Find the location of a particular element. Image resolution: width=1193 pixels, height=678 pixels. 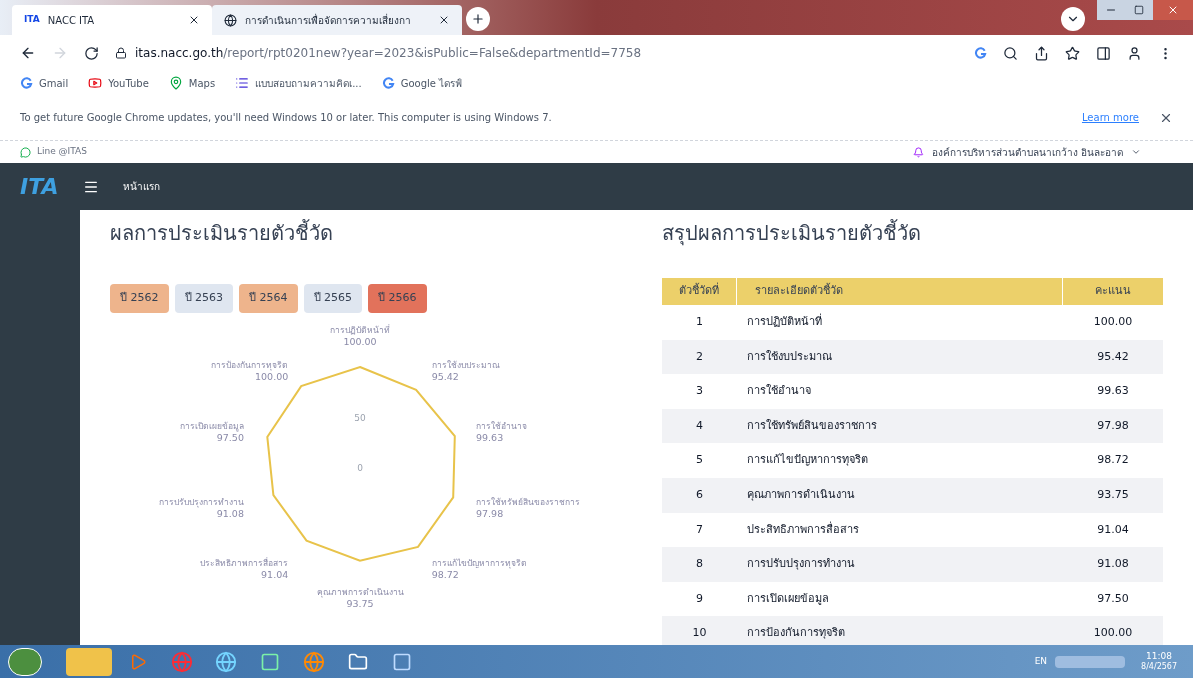

browser-tab: การดำเนินการเพื่อจัดการความเสี่ยงกา is located at coordinates (337, 20).